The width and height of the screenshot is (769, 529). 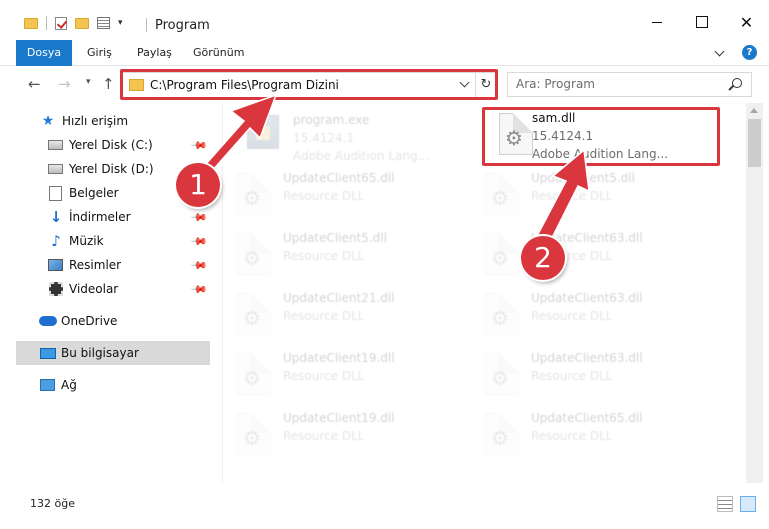 I want to click on tab-share: Paylaş, so click(x=154, y=53).